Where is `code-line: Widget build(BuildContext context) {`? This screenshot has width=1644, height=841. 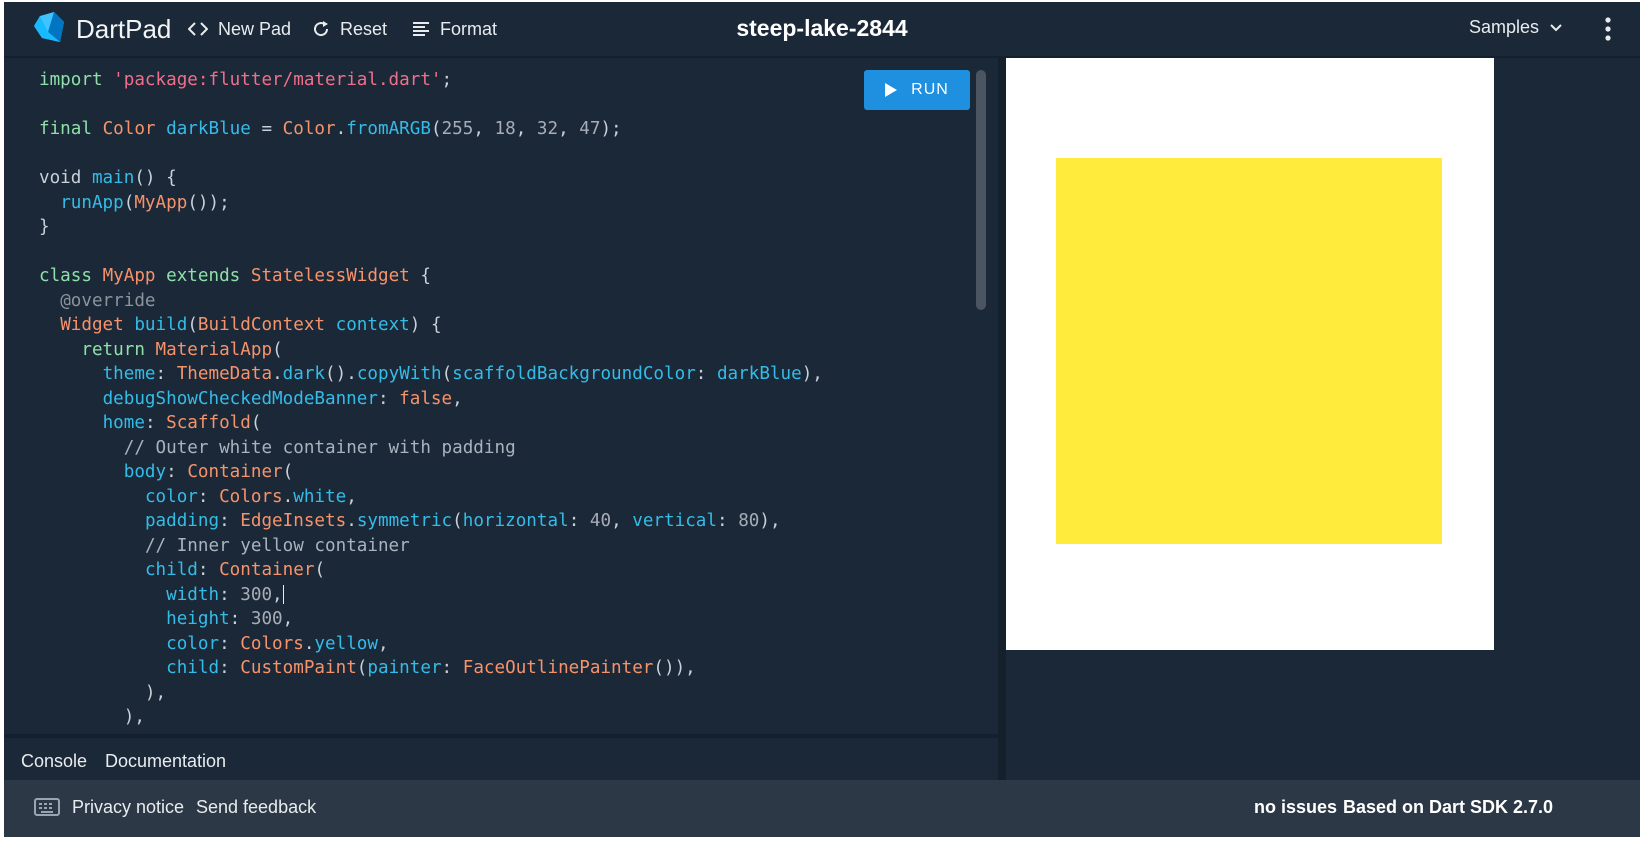 code-line: Widget build(BuildContext context) { is located at coordinates (431, 325).